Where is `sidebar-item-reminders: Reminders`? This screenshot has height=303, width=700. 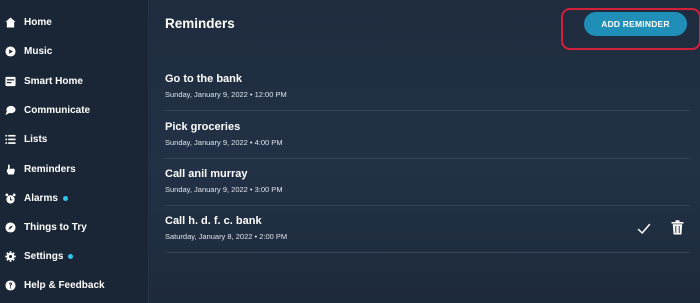
sidebar-item-reminders: Reminders is located at coordinates (74, 169).